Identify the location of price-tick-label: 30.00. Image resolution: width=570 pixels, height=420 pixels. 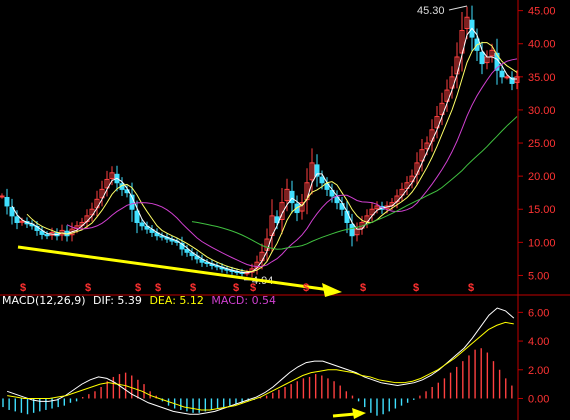
(542, 111).